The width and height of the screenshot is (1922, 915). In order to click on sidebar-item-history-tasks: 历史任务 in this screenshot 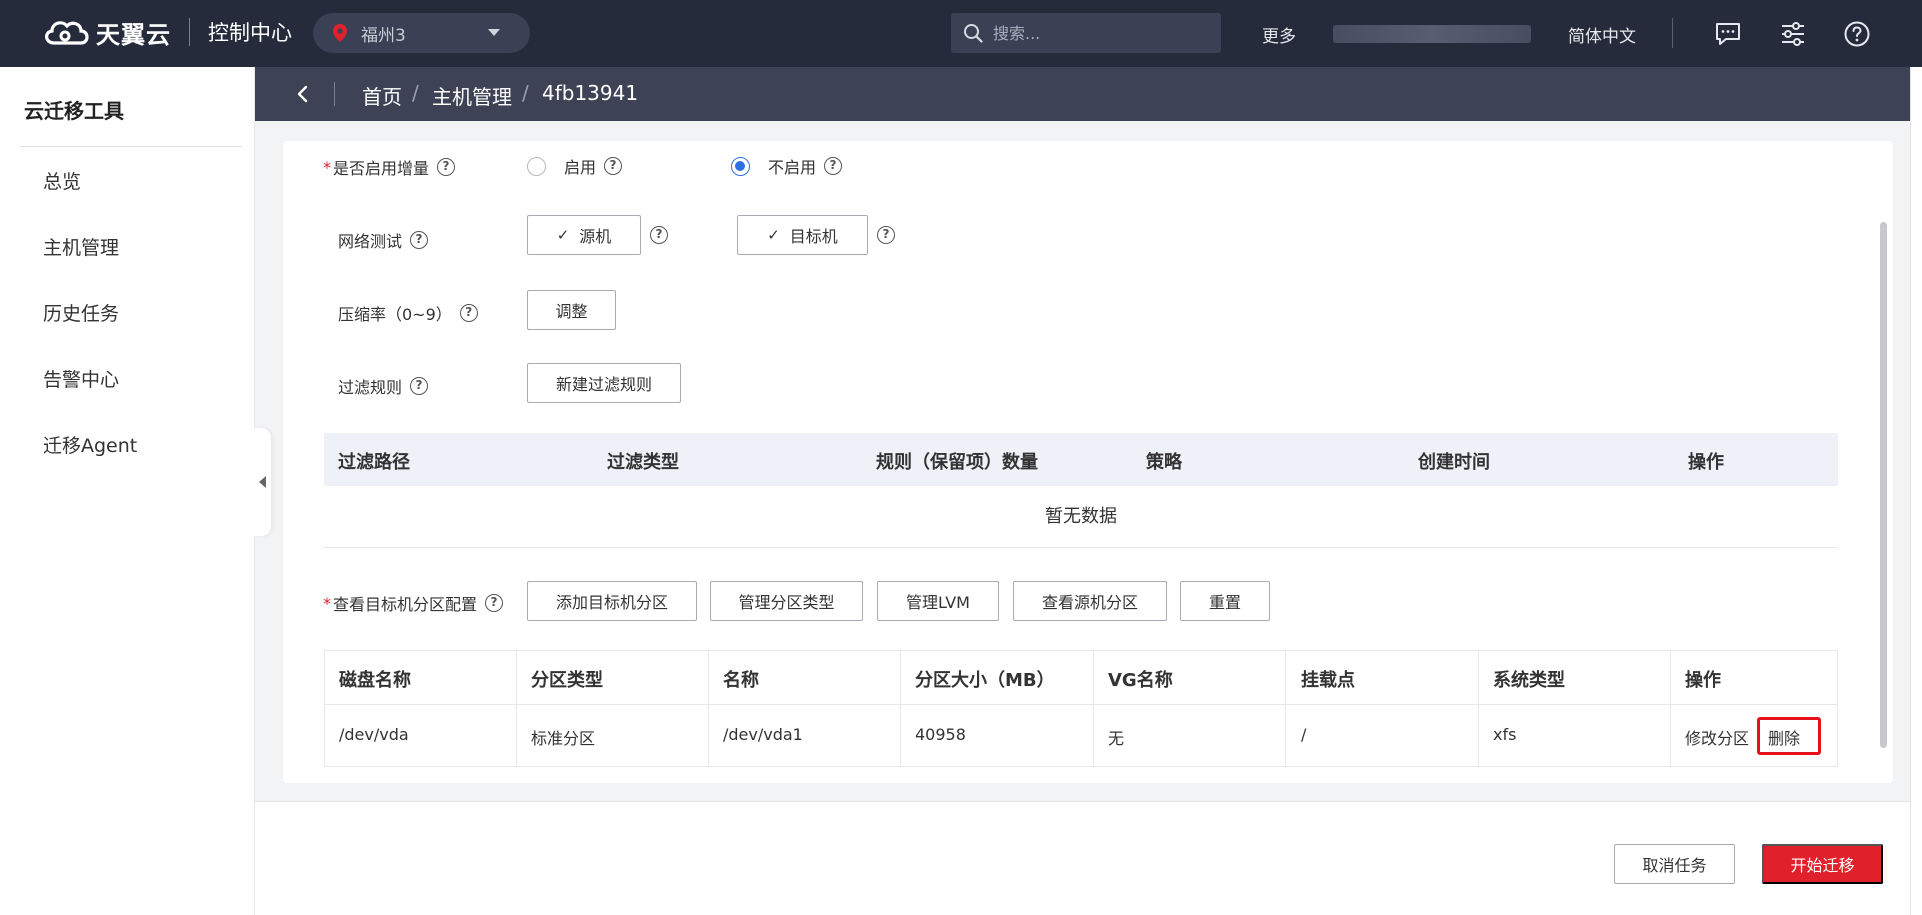, I will do `click(81, 312)`.